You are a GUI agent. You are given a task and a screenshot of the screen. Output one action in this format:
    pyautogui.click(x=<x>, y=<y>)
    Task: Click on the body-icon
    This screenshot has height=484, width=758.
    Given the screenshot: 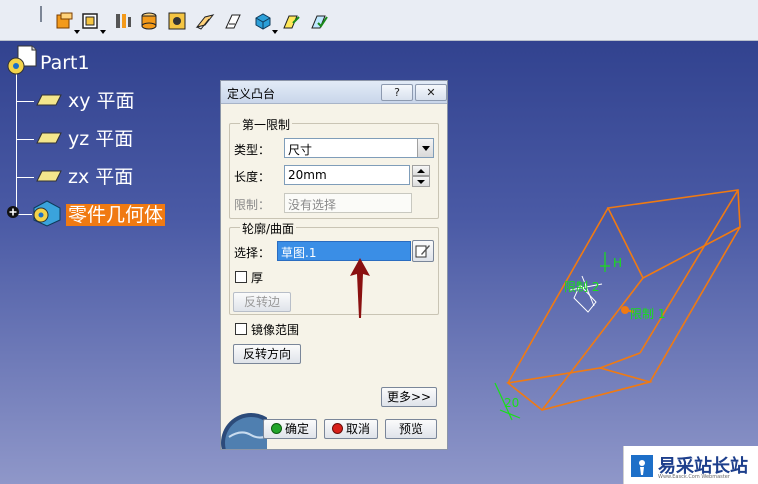 What is the action you would take?
    pyautogui.click(x=47, y=213)
    